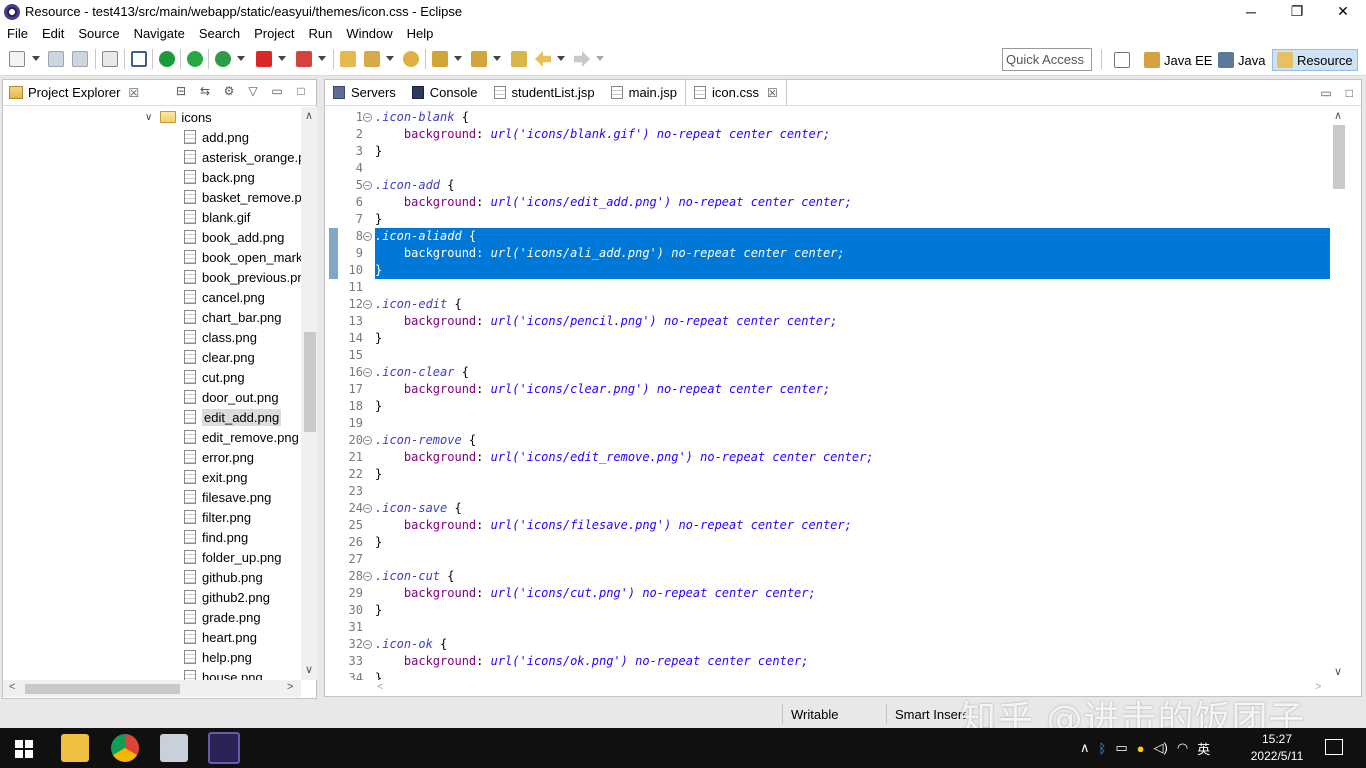 The height and width of the screenshot is (768, 1366). What do you see at coordinates (827, 355) in the screenshot?
I see `code-line: 15` at bounding box center [827, 355].